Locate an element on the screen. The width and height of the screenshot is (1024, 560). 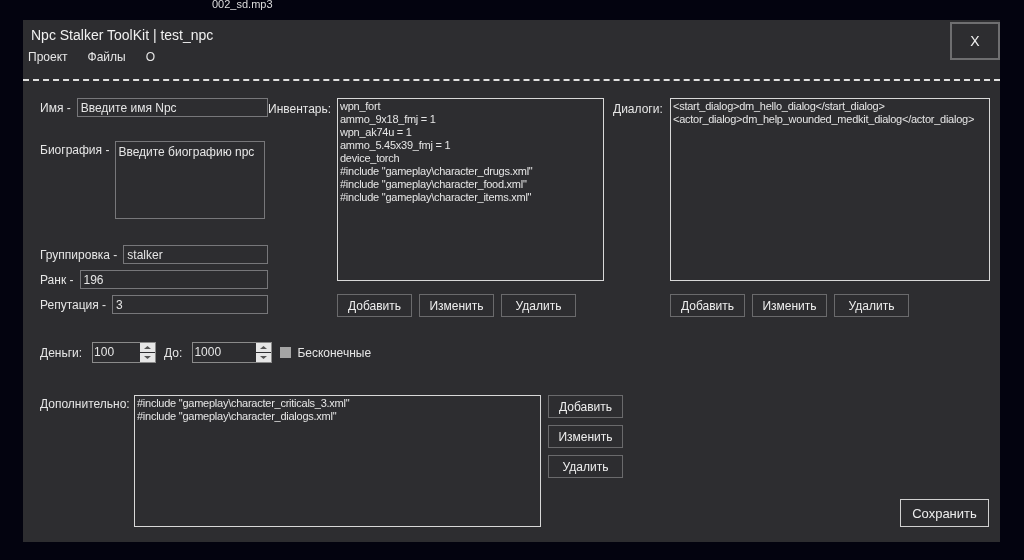
dialogs-label: Диалоги: is located at coordinates (638, 109).